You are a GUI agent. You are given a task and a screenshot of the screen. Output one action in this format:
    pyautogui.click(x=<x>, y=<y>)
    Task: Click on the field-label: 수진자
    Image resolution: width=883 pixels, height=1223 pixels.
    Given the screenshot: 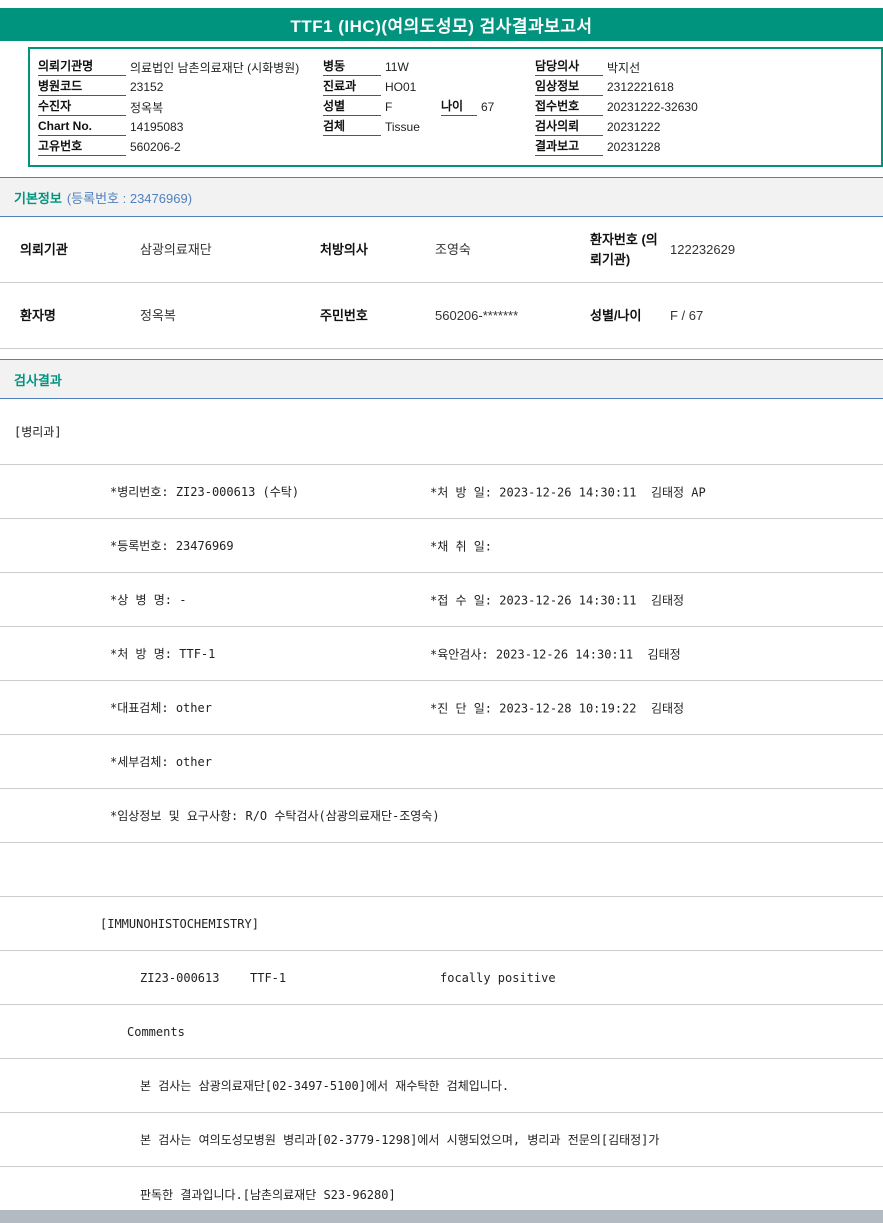 What is the action you would take?
    pyautogui.click(x=82, y=107)
    